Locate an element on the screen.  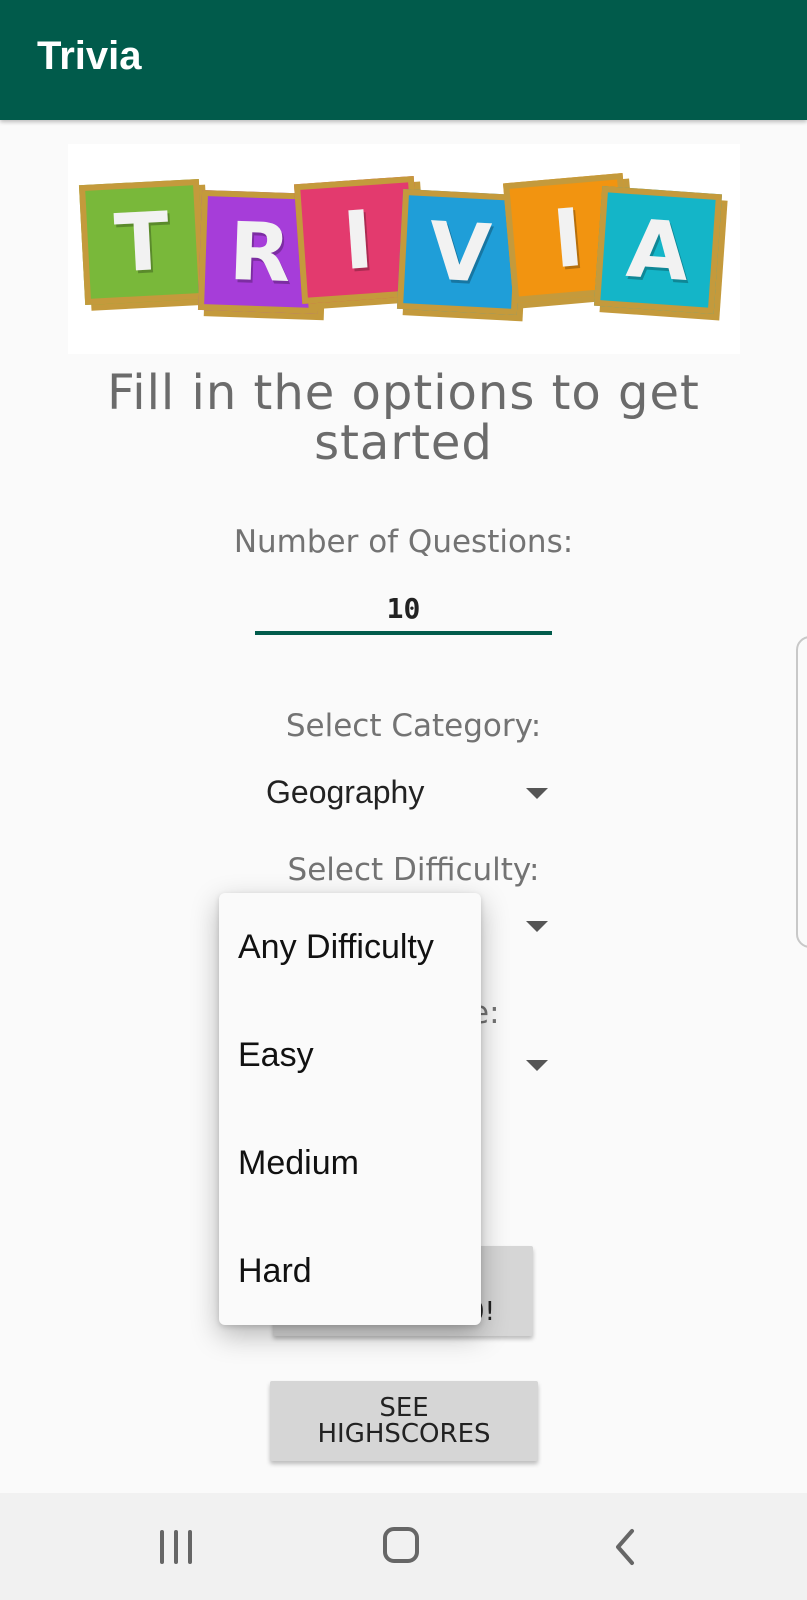
difficulty-label: Select Difficulty: is located at coordinates (413, 870).